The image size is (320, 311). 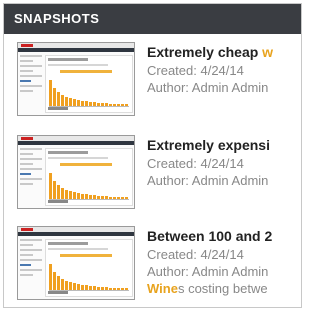 I want to click on snapshot-description: Wines costing betwe, so click(x=207, y=288).